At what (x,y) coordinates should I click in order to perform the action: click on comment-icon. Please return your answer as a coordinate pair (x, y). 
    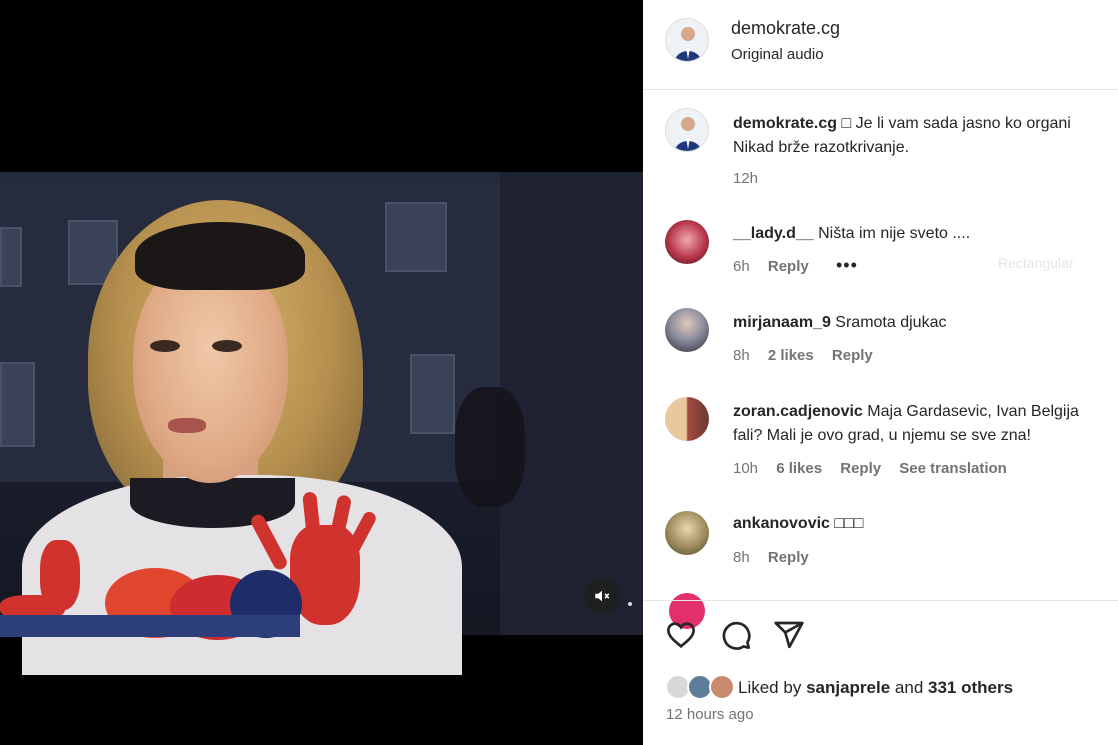
    Looking at the image, I should click on (736, 635).